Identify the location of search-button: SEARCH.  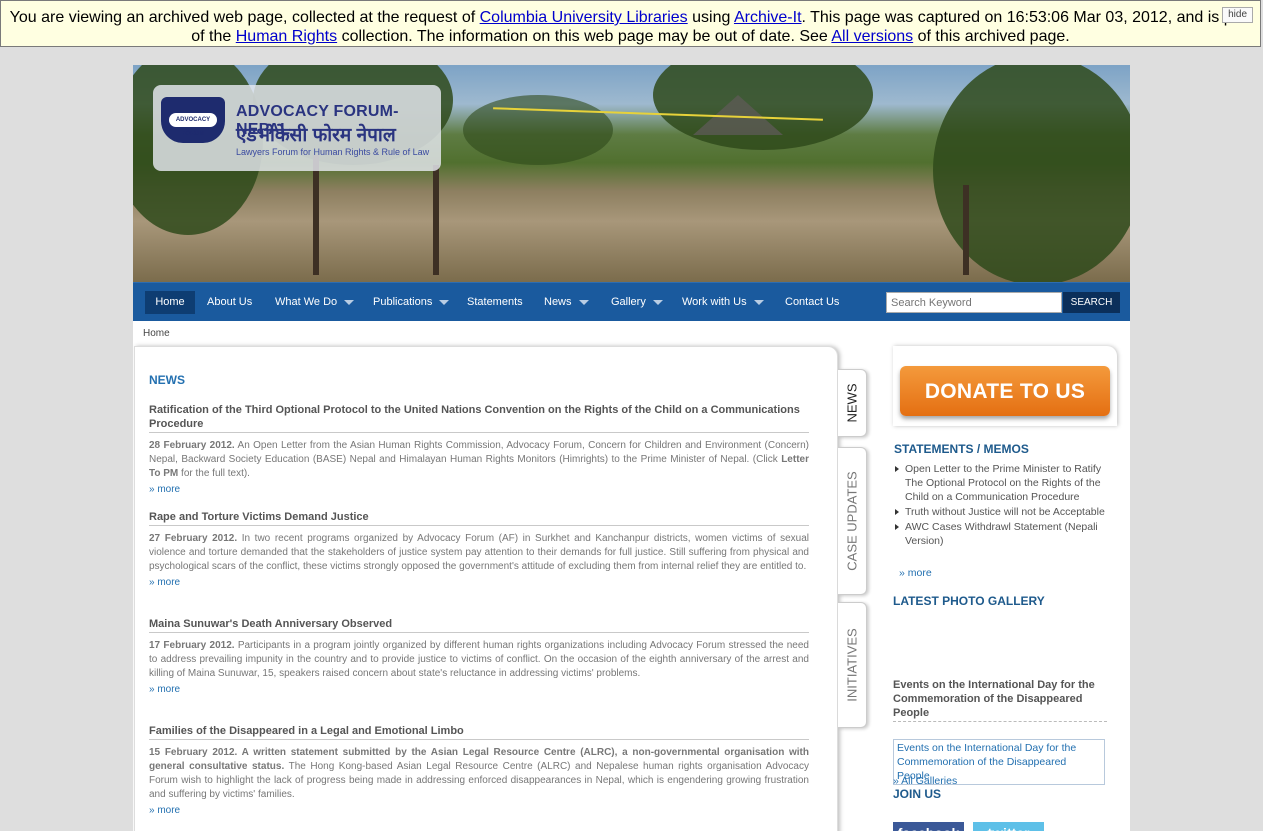
(1091, 302).